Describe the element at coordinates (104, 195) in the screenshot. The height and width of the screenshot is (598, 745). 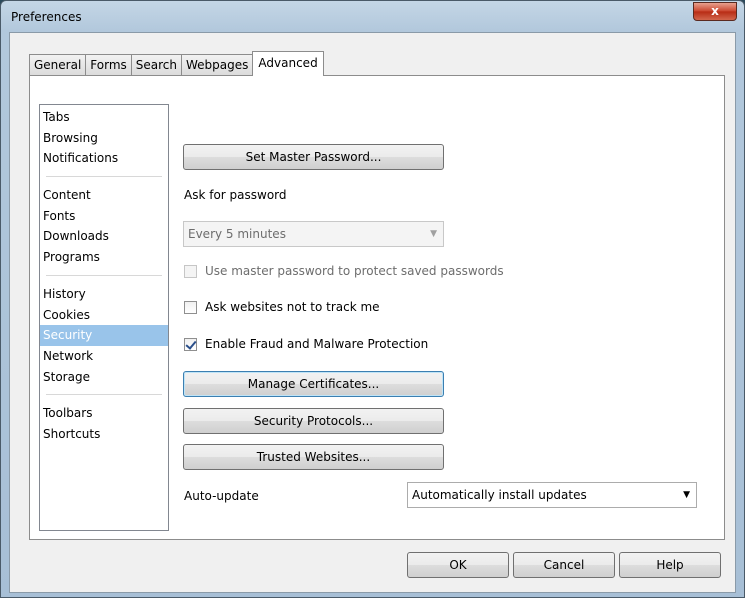
I see `category-content: Content` at that location.